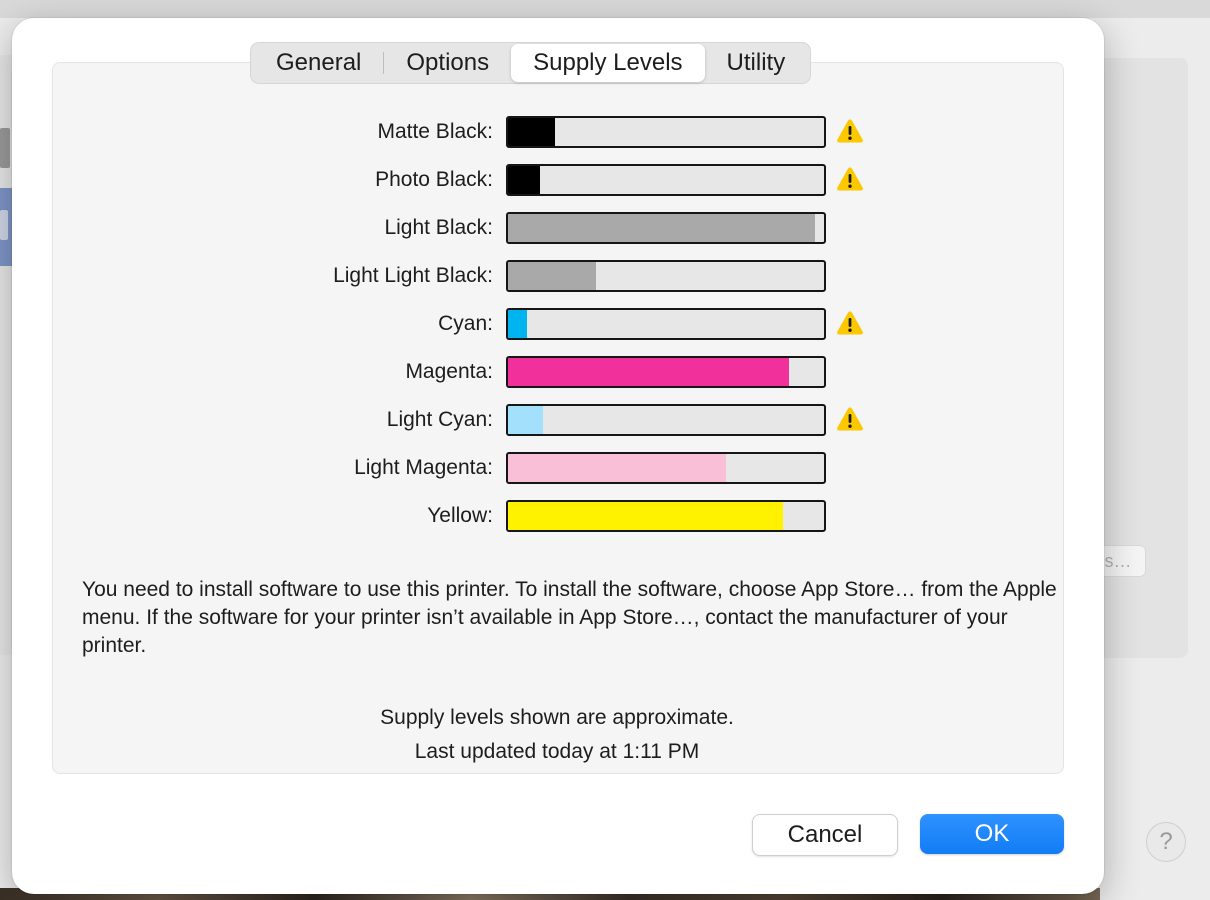  I want to click on supply-label: Light Light Black:, so click(413, 275).